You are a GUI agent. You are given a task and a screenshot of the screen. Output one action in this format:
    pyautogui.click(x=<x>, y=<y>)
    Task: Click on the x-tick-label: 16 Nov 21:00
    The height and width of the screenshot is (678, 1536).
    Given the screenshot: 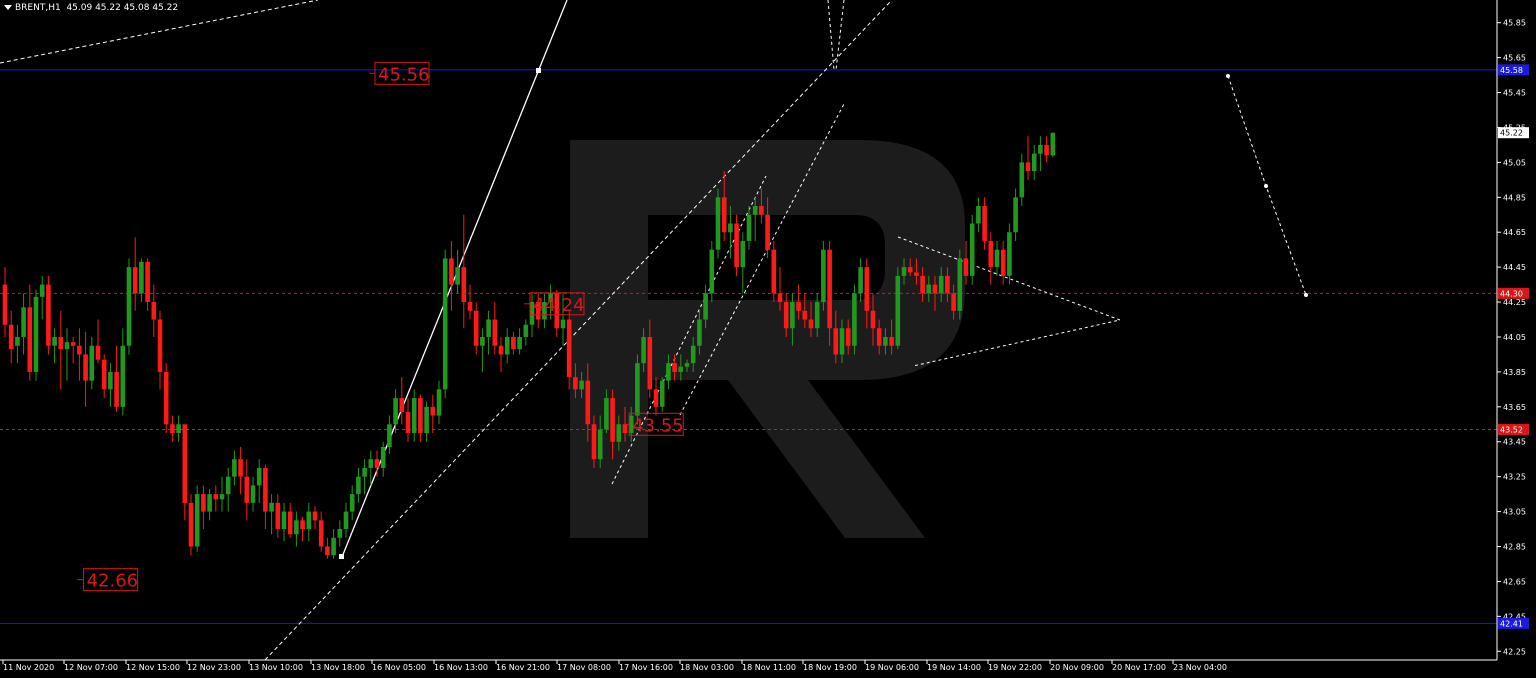 What is the action you would take?
    pyautogui.click(x=523, y=667)
    